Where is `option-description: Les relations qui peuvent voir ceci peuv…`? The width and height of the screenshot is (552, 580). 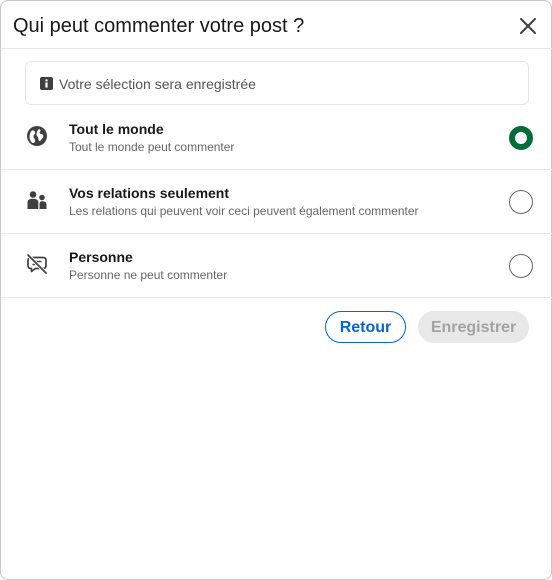 option-description: Les relations qui peuvent voir ceci peuv… is located at coordinates (244, 211).